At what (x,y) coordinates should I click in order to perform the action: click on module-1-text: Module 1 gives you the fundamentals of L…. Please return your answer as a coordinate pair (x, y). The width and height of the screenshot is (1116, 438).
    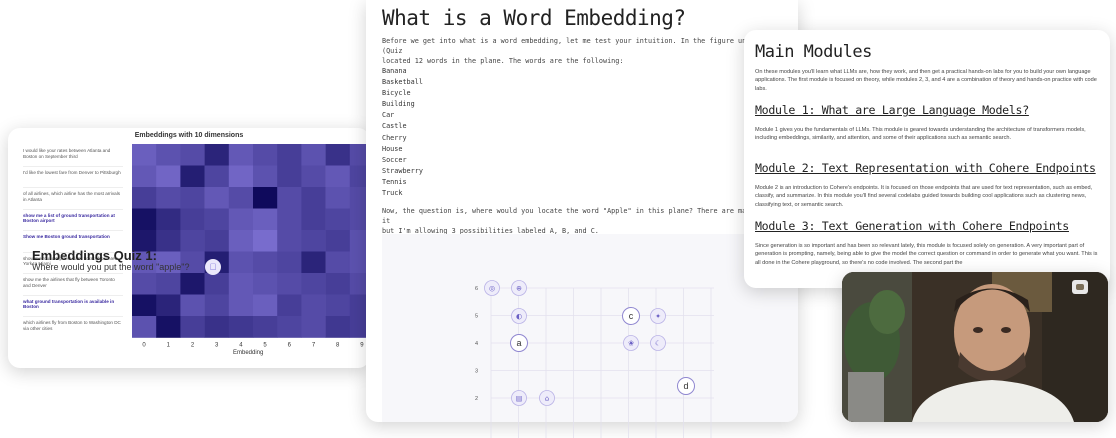
    Looking at the image, I should click on (920, 134).